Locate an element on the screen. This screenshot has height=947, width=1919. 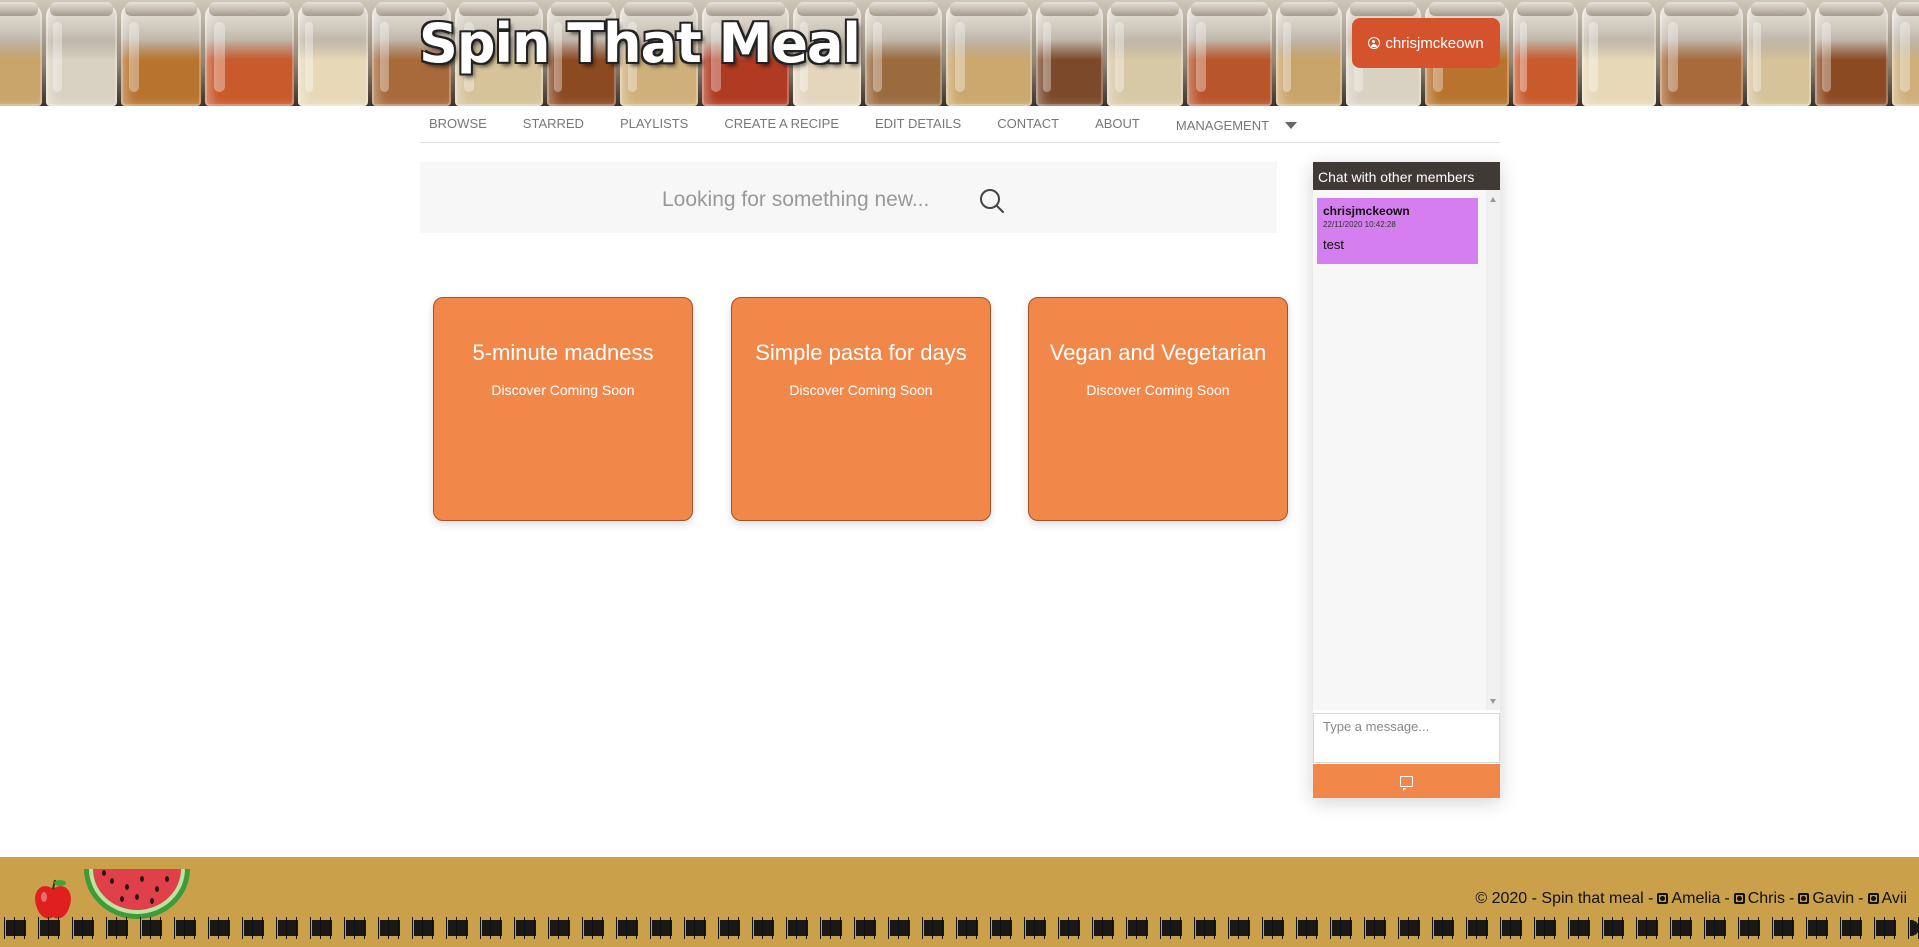
message-user: chrisjmckeown is located at coordinates (1366, 211).